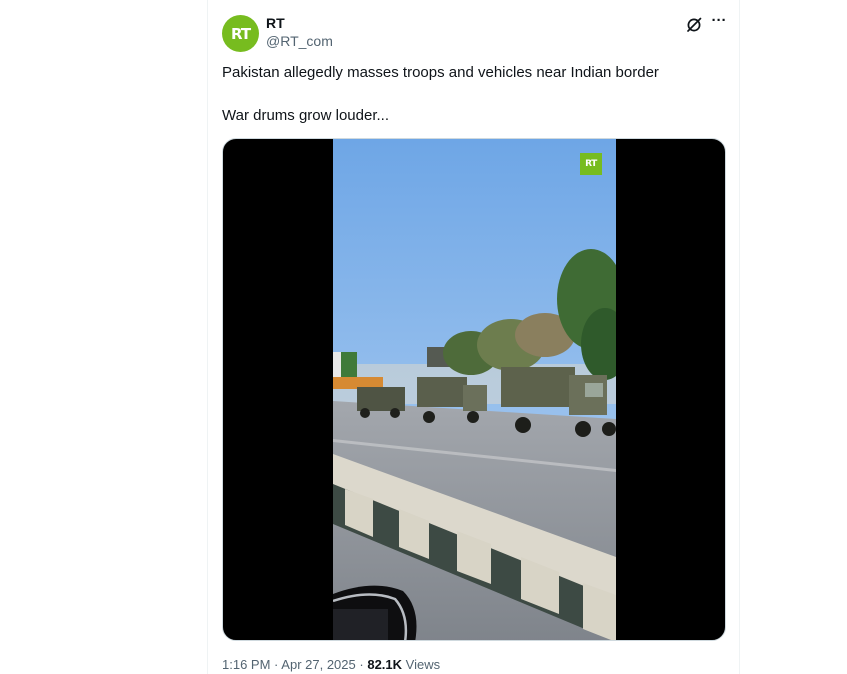 Image resolution: width=847 pixels, height=674 pixels. I want to click on author-handle: @RT_com, so click(299, 41).